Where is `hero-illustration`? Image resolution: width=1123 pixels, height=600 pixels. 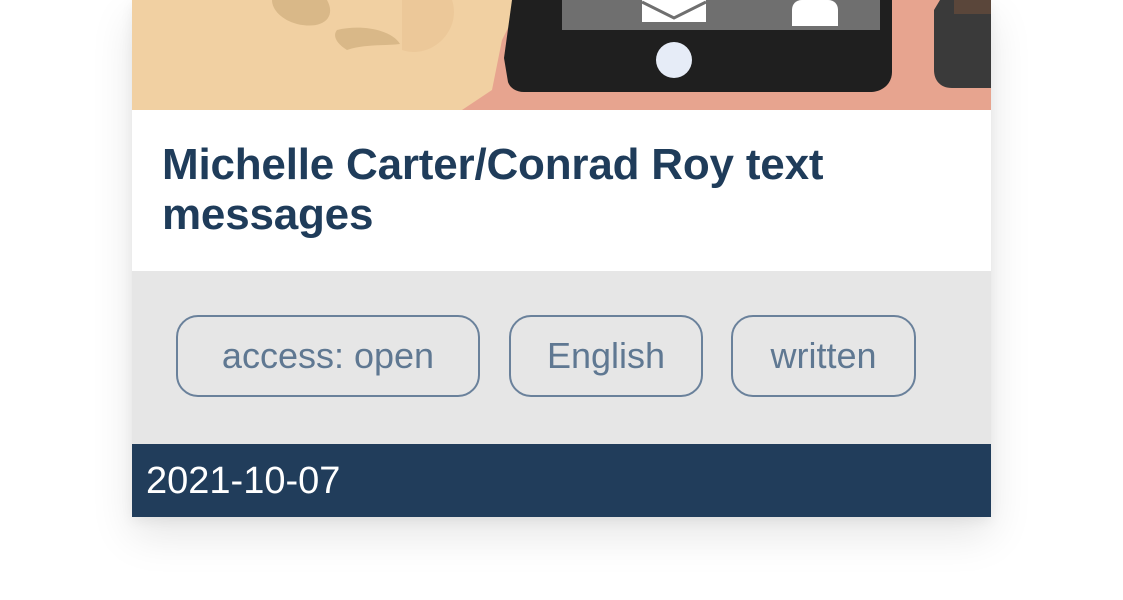
hero-illustration is located at coordinates (561, 55).